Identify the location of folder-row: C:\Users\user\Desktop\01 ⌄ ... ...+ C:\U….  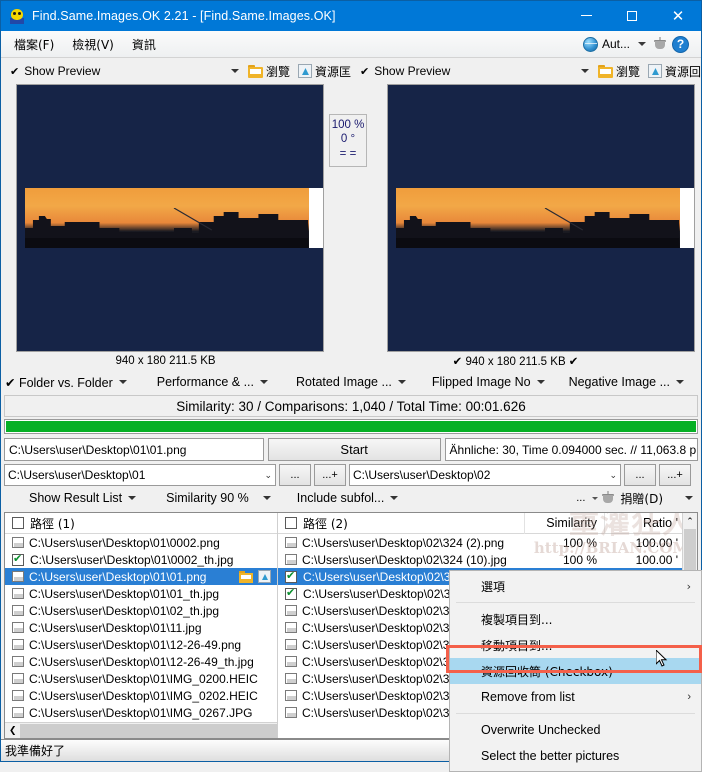
(351, 475).